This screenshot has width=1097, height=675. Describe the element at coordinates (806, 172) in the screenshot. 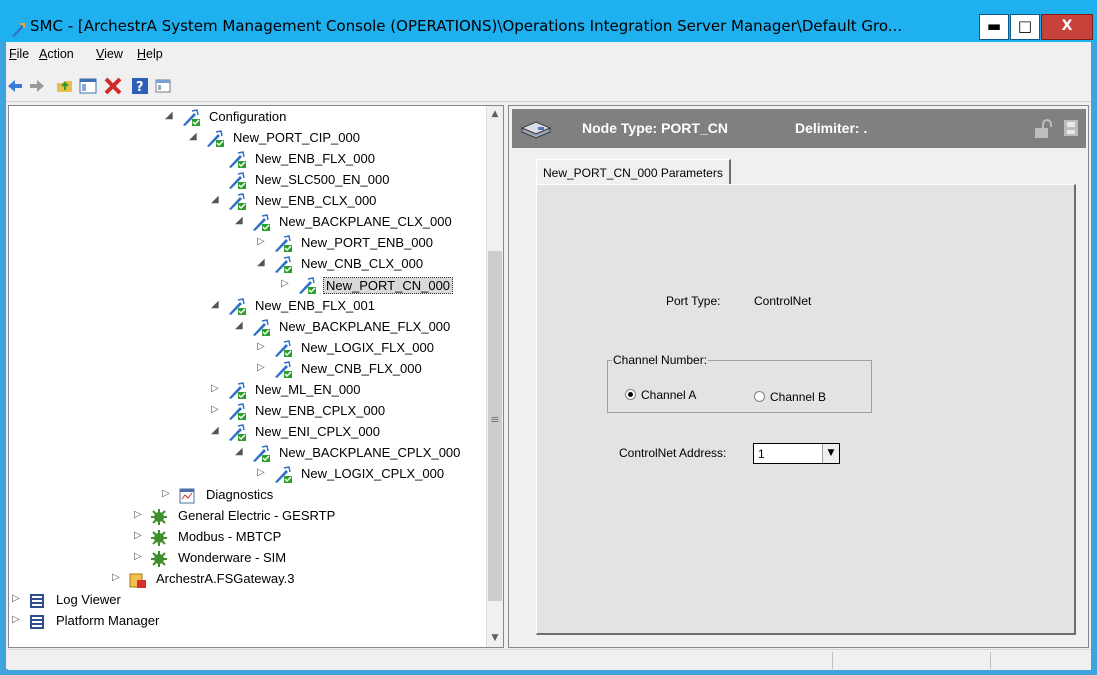

I see `tab-strip: New_PORT_CN_000 Parameters` at that location.